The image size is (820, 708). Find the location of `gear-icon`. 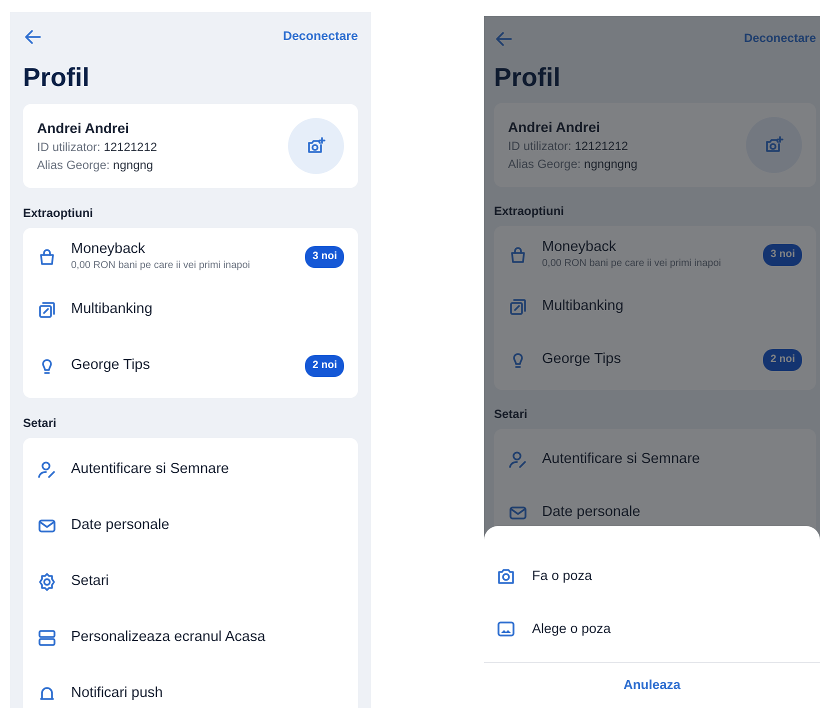

gear-icon is located at coordinates (47, 582).